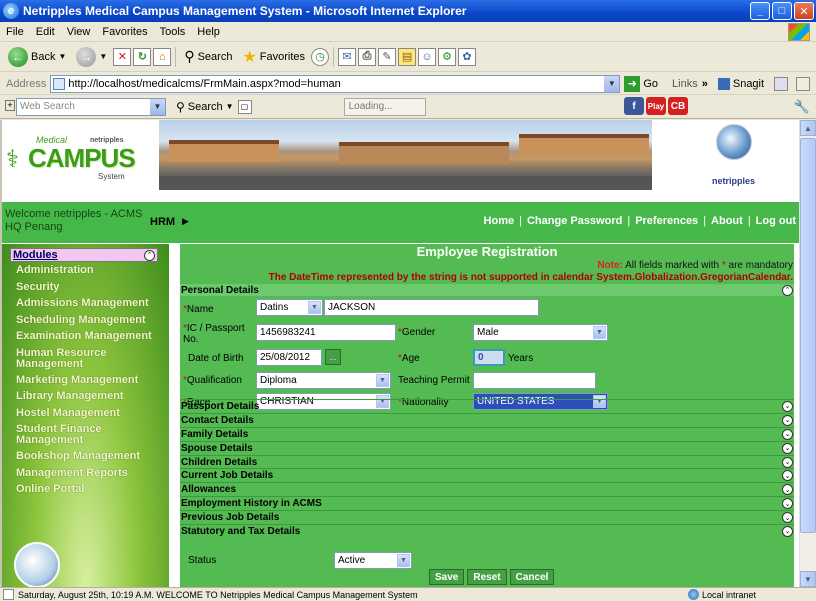 This screenshot has width=816, height=601. What do you see at coordinates (66, 358) in the screenshot?
I see `module-human-resource: Human Resource Management` at bounding box center [66, 358].